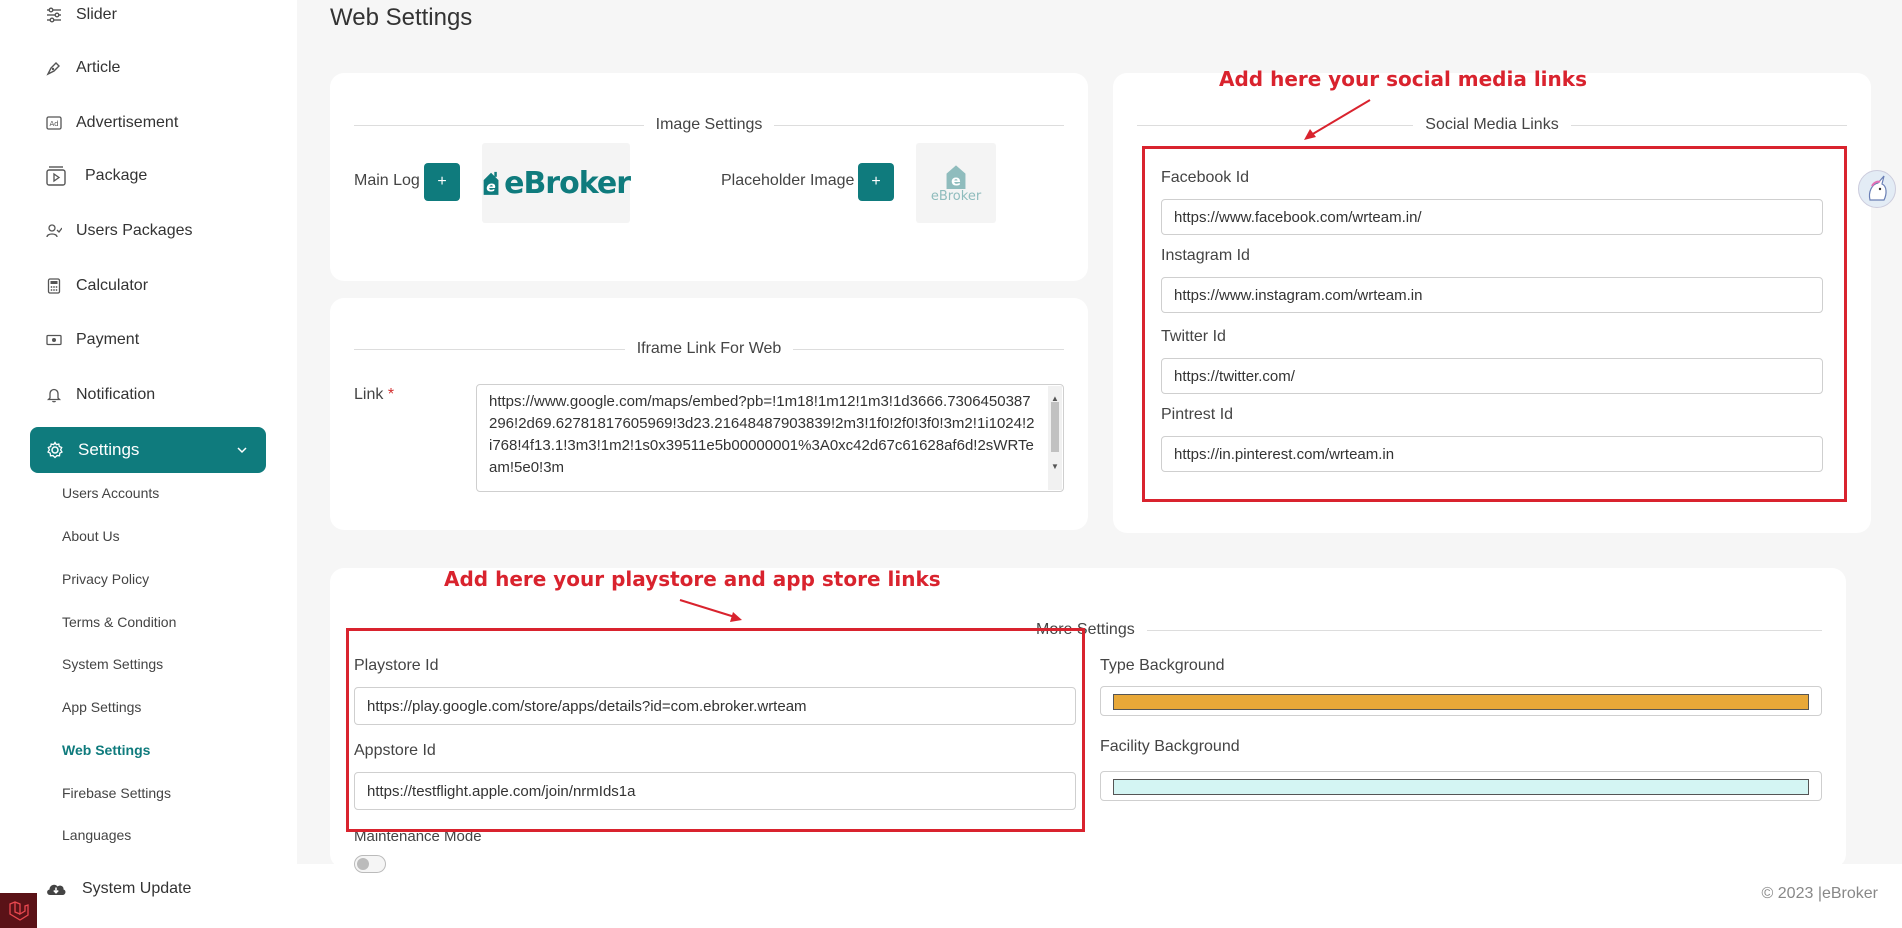 The width and height of the screenshot is (1902, 928). I want to click on iframe-legend: Iframe Link For Web, so click(709, 349).